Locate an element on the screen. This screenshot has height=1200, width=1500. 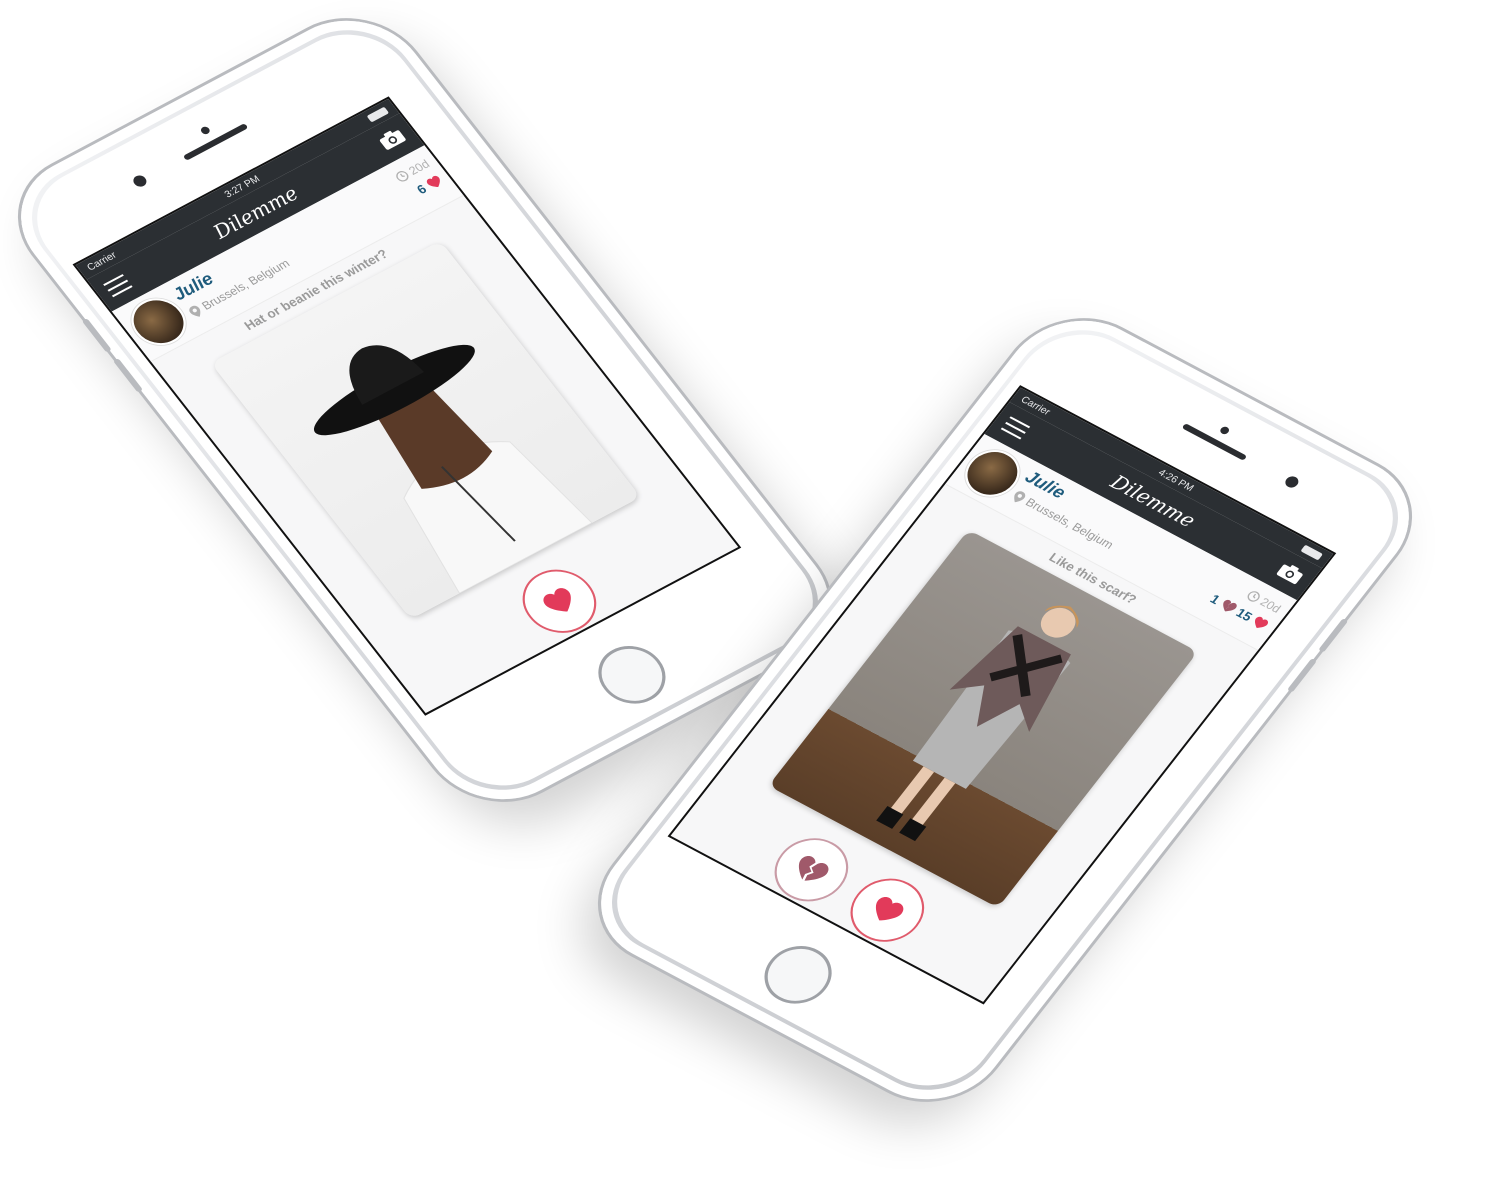
pin-icon is located at coordinates (194, 311).